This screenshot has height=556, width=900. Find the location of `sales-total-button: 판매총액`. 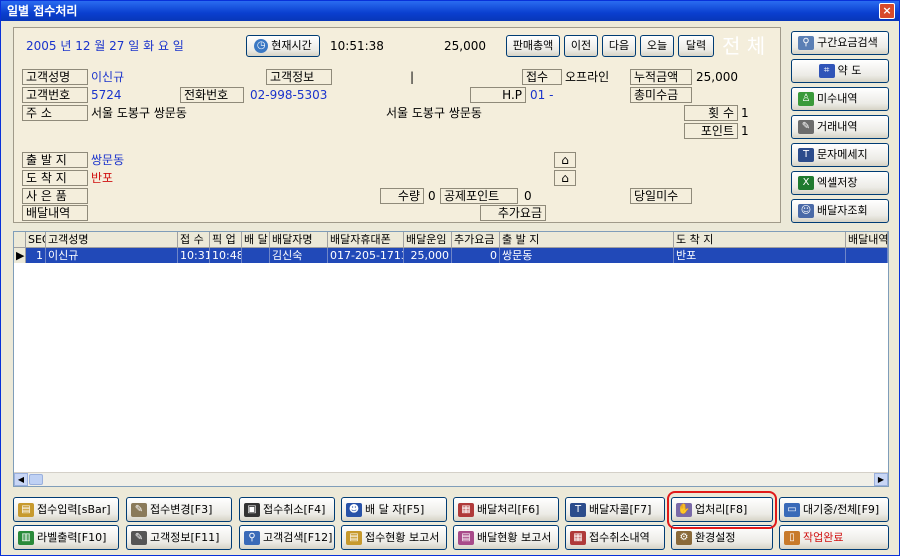

sales-total-button: 판매총액 is located at coordinates (533, 46).